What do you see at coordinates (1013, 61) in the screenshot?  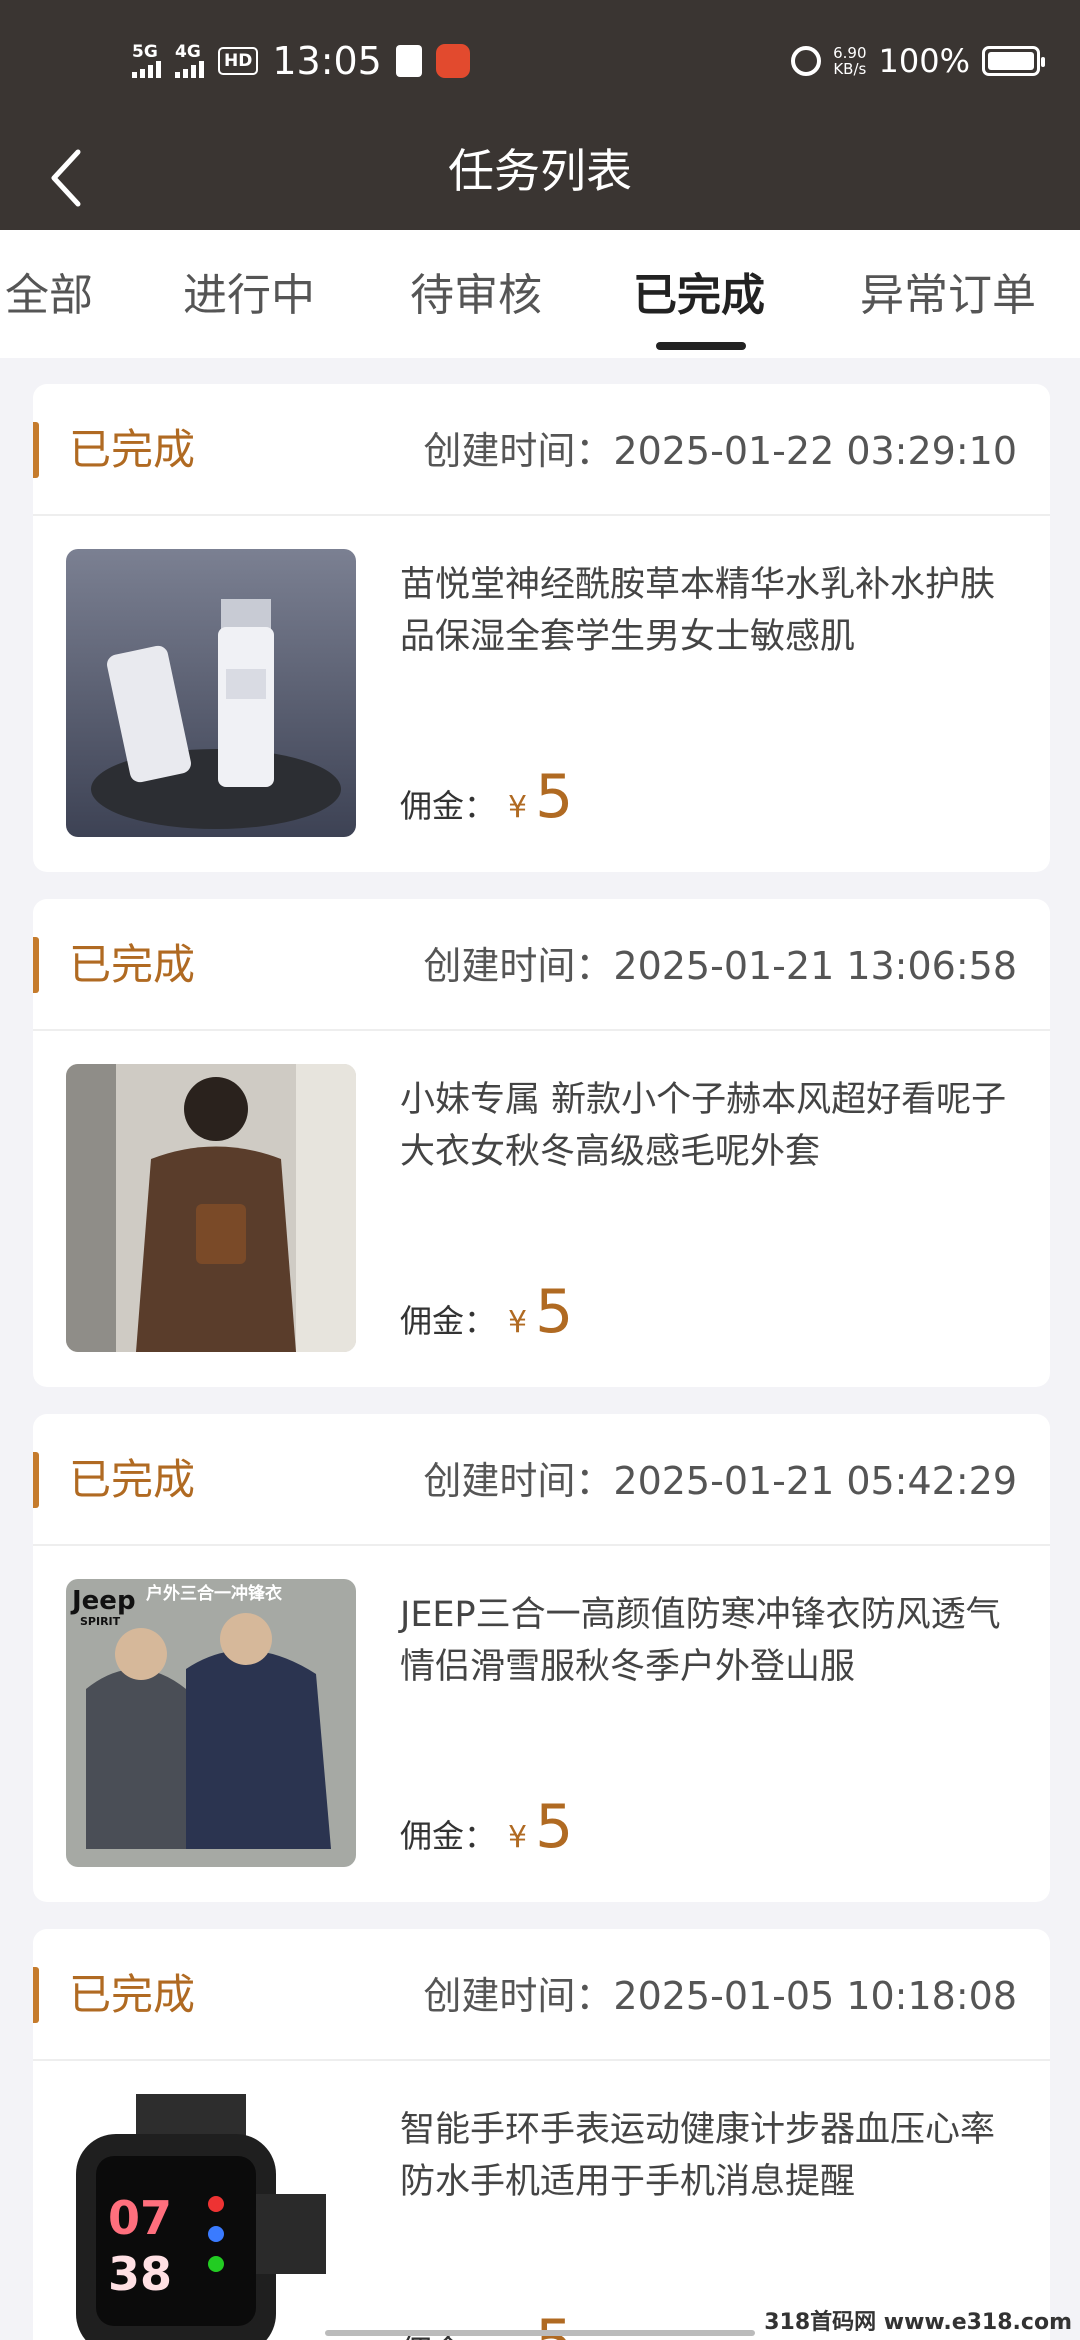 I see `battery-icon` at bounding box center [1013, 61].